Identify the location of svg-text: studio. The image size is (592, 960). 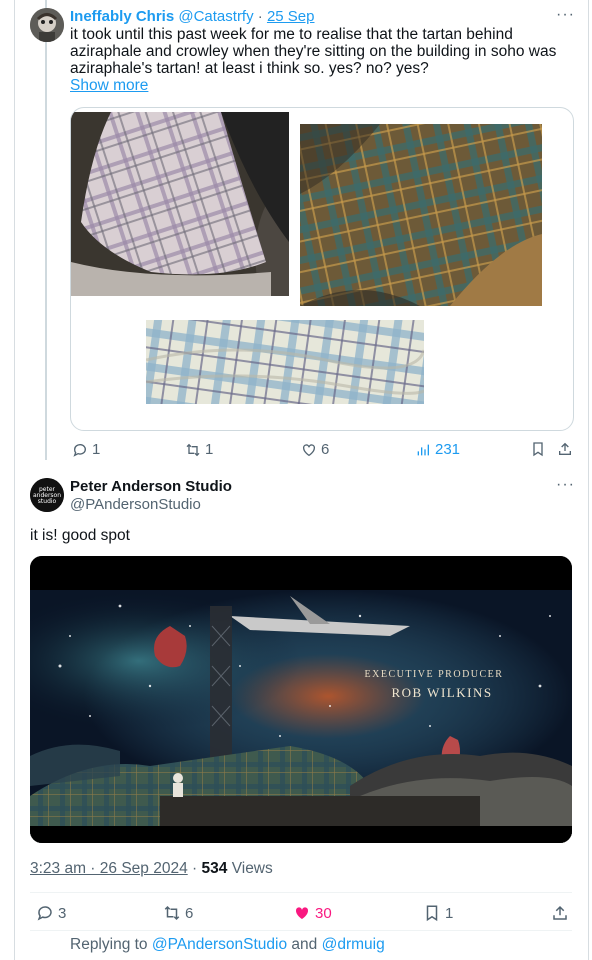
(47, 501).